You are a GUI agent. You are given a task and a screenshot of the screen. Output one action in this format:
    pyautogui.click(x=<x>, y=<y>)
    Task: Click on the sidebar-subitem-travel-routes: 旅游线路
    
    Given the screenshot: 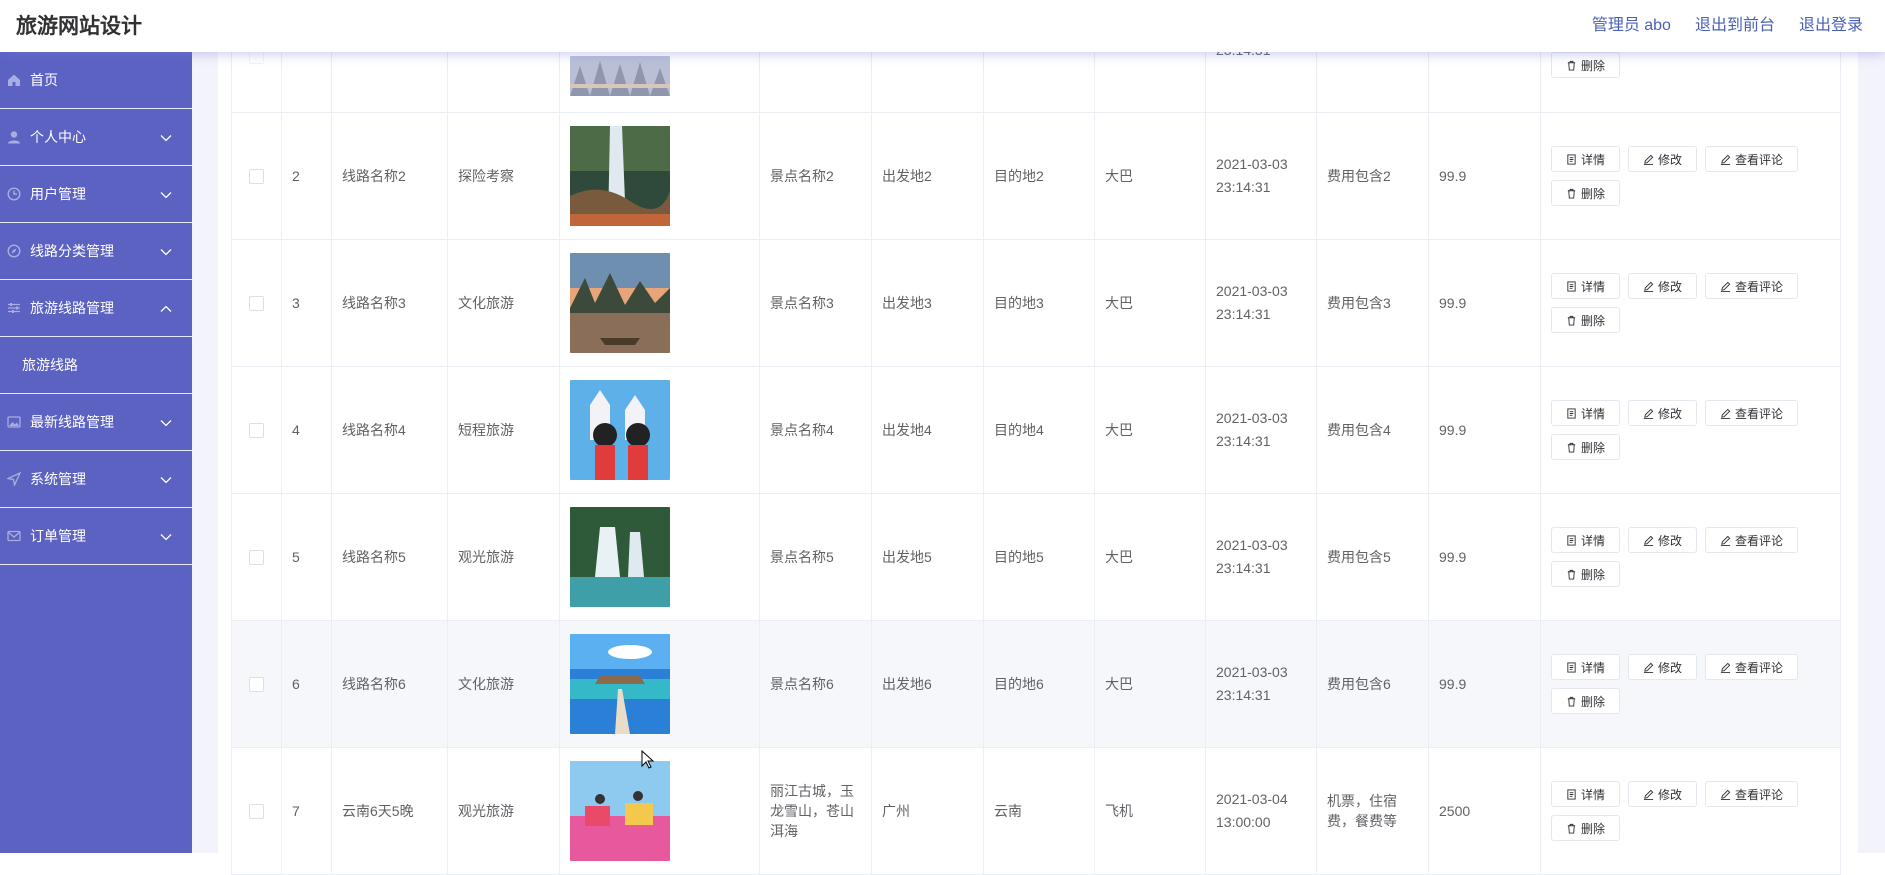 What is the action you would take?
    pyautogui.click(x=96, y=365)
    